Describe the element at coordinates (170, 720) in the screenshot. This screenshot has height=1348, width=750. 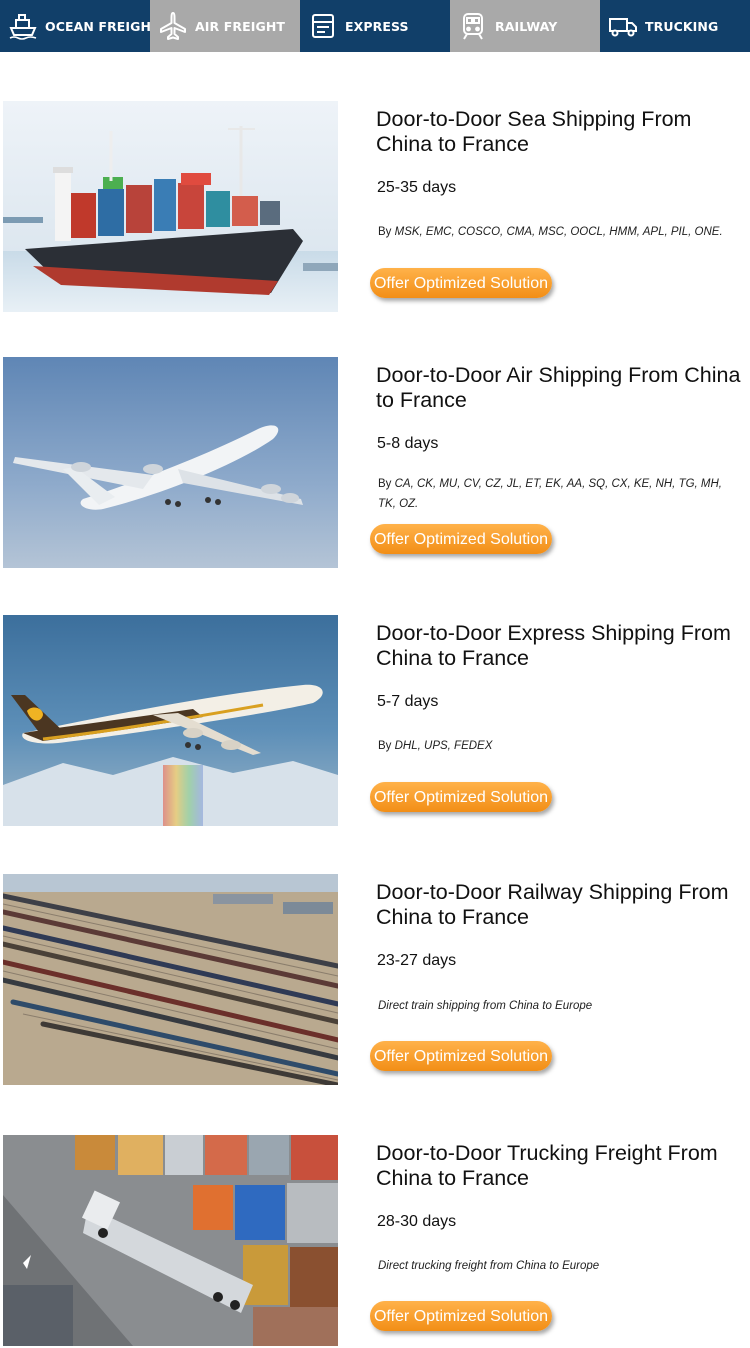
I see `ups-airplane-photo` at that location.